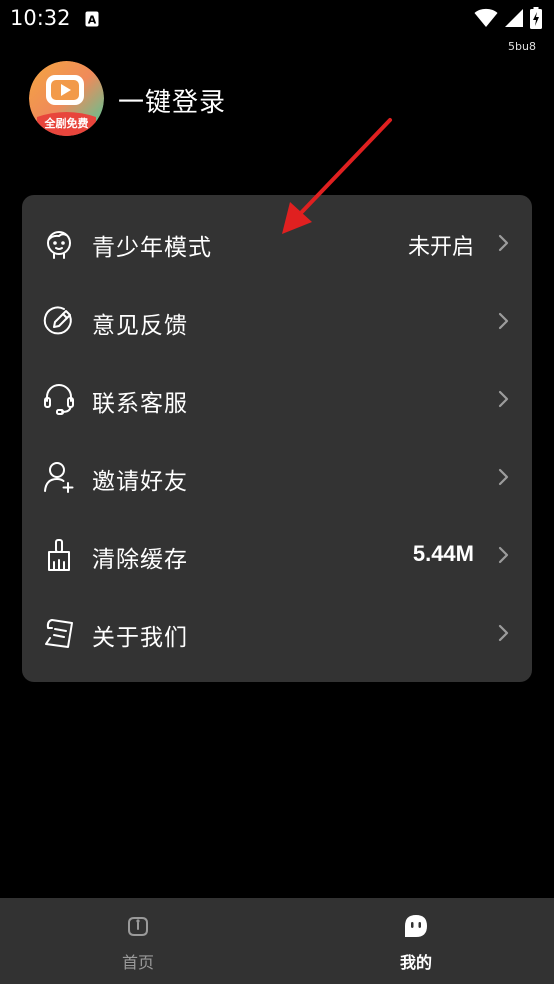 The image size is (554, 984). What do you see at coordinates (522, 46) in the screenshot?
I see `status-sub-text: 5bu8` at bounding box center [522, 46].